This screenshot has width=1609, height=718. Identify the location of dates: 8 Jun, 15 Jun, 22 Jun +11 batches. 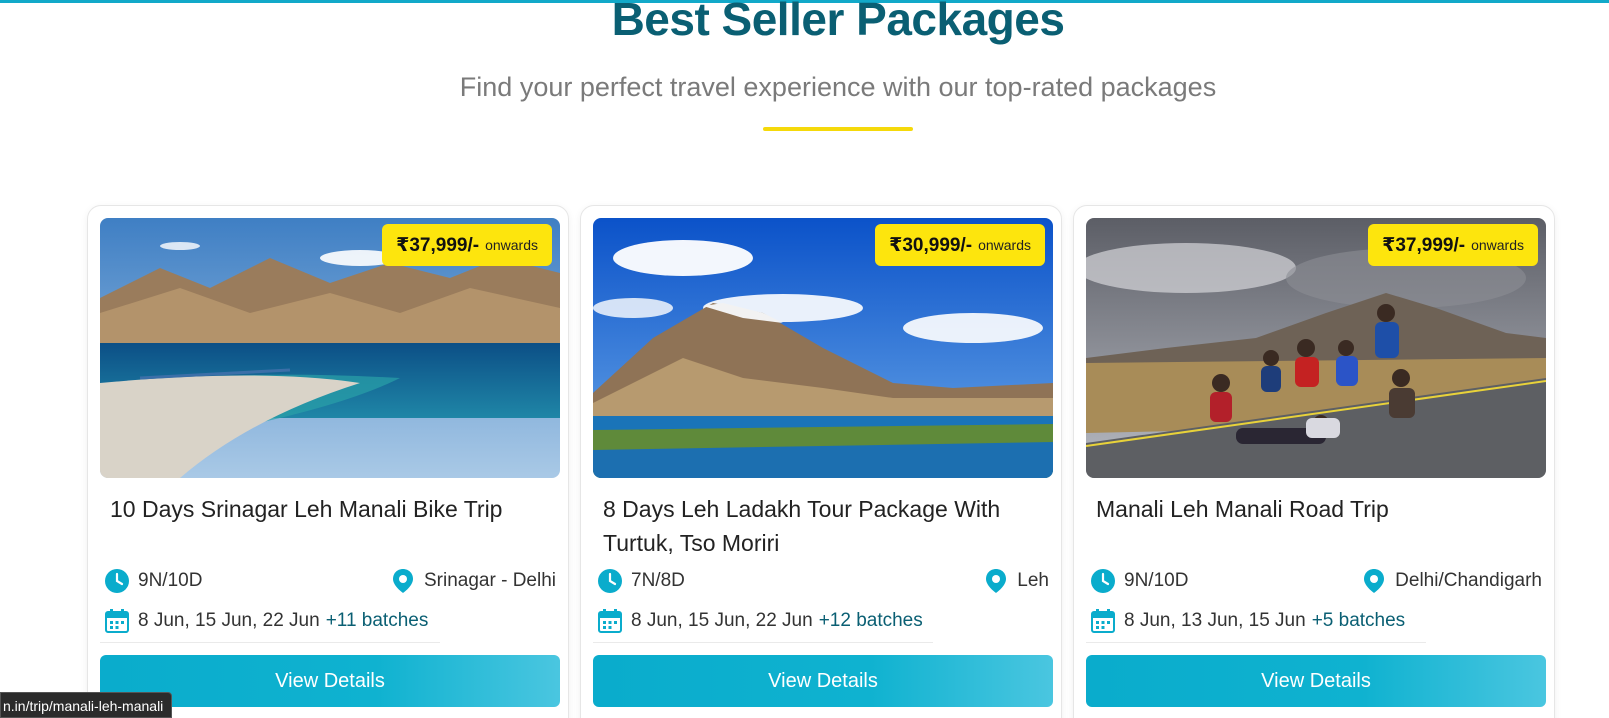
(266, 621).